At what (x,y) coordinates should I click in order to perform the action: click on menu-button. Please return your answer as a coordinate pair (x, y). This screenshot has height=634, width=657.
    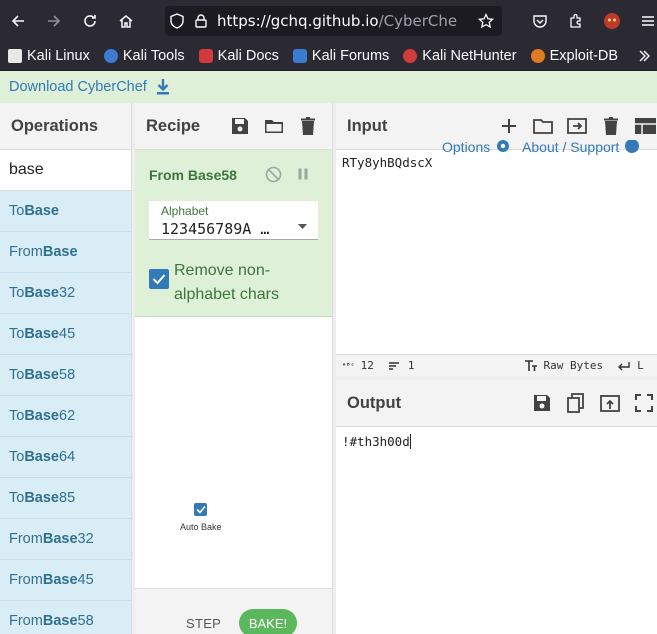
    Looking at the image, I should click on (643, 21).